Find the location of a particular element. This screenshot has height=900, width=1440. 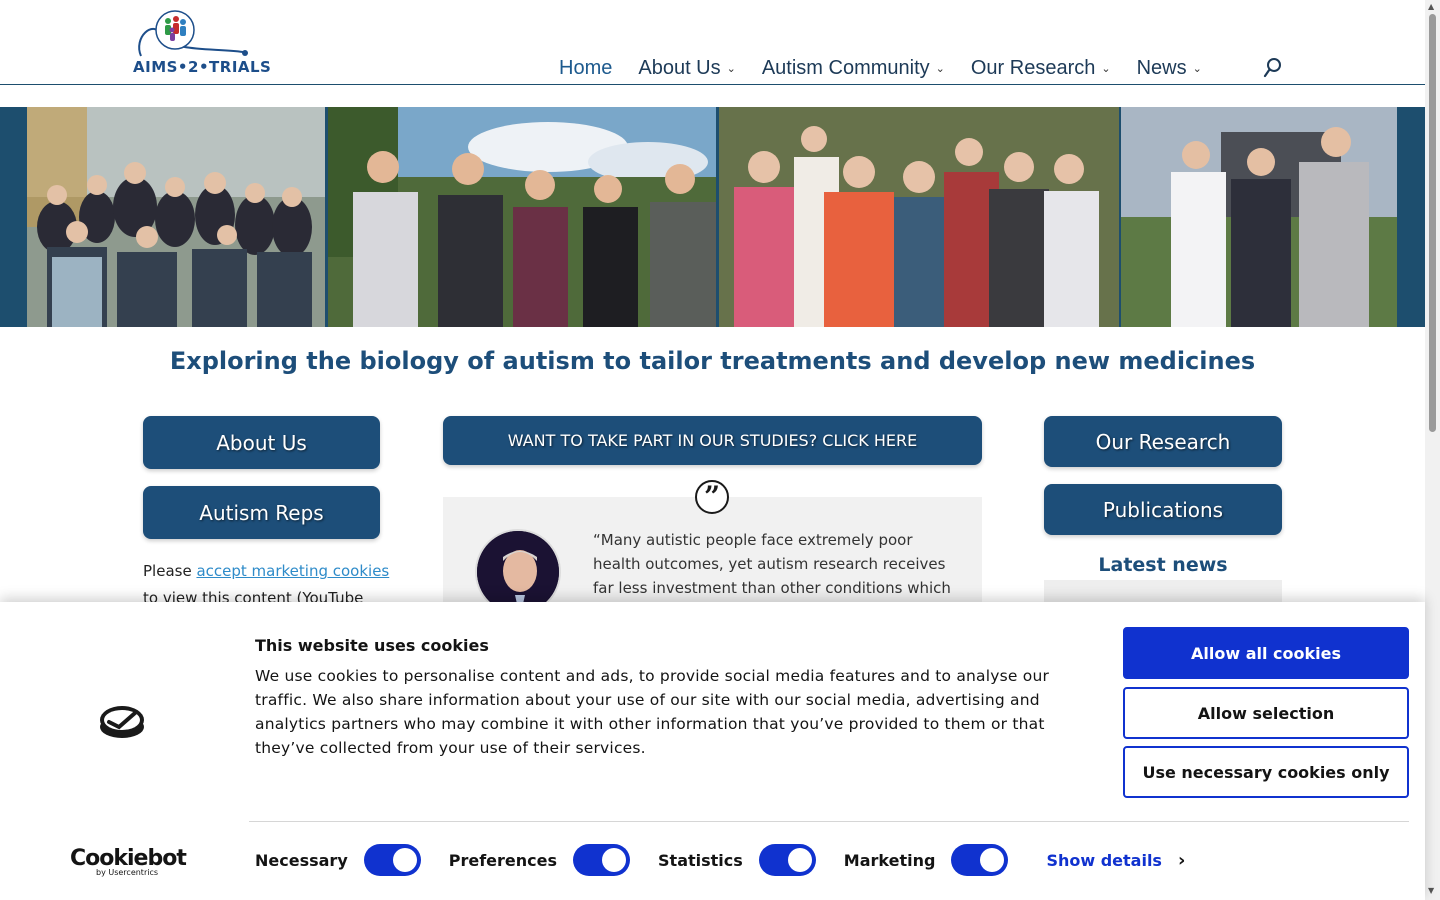

statistics-toggle is located at coordinates (787, 860).